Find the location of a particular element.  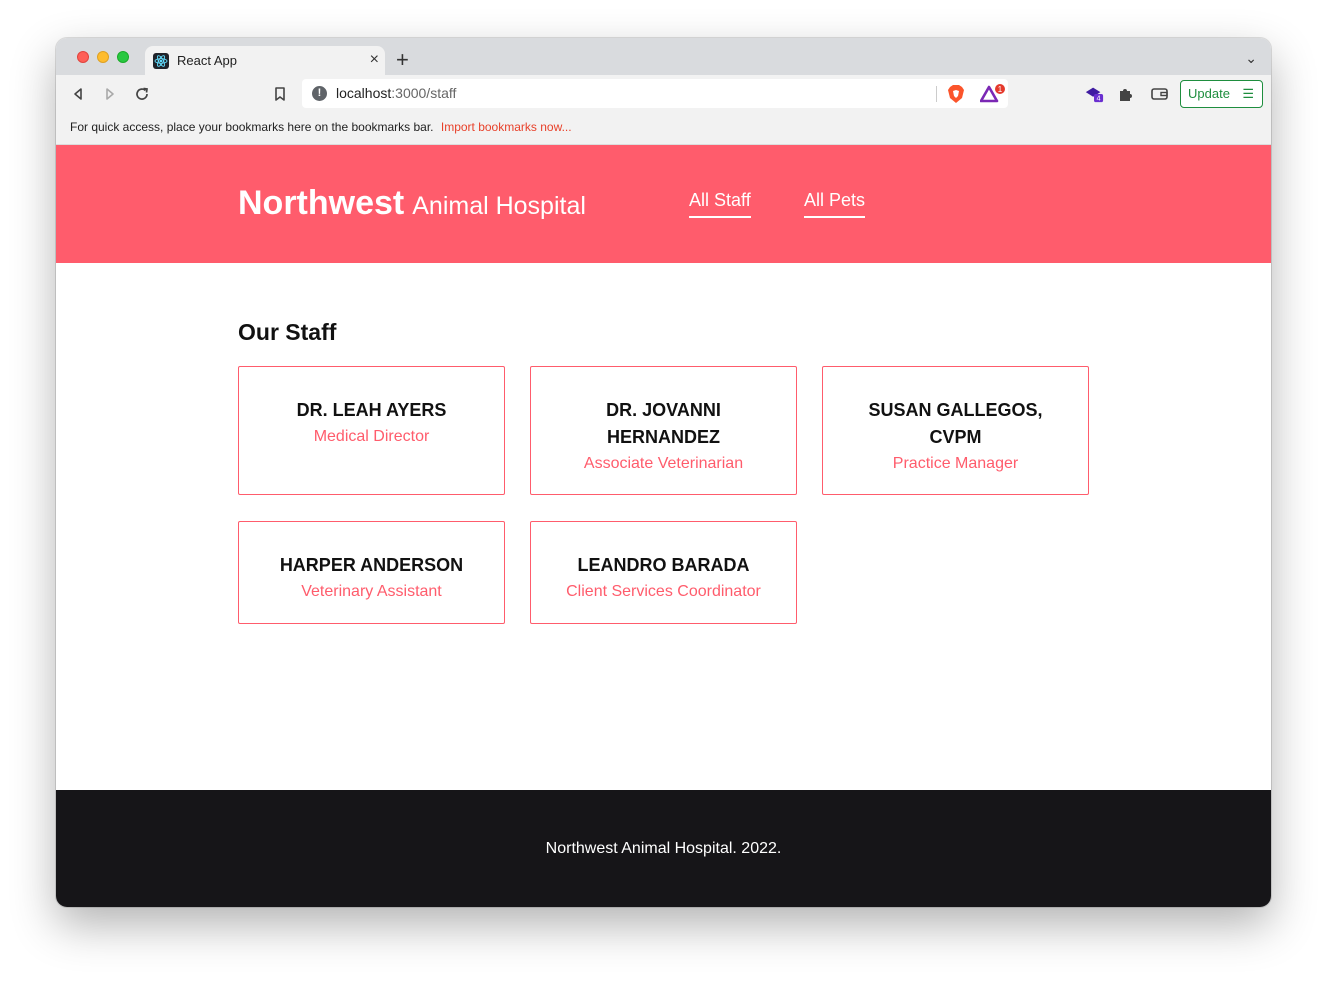

rewards-badge: 1 is located at coordinates (1000, 89).